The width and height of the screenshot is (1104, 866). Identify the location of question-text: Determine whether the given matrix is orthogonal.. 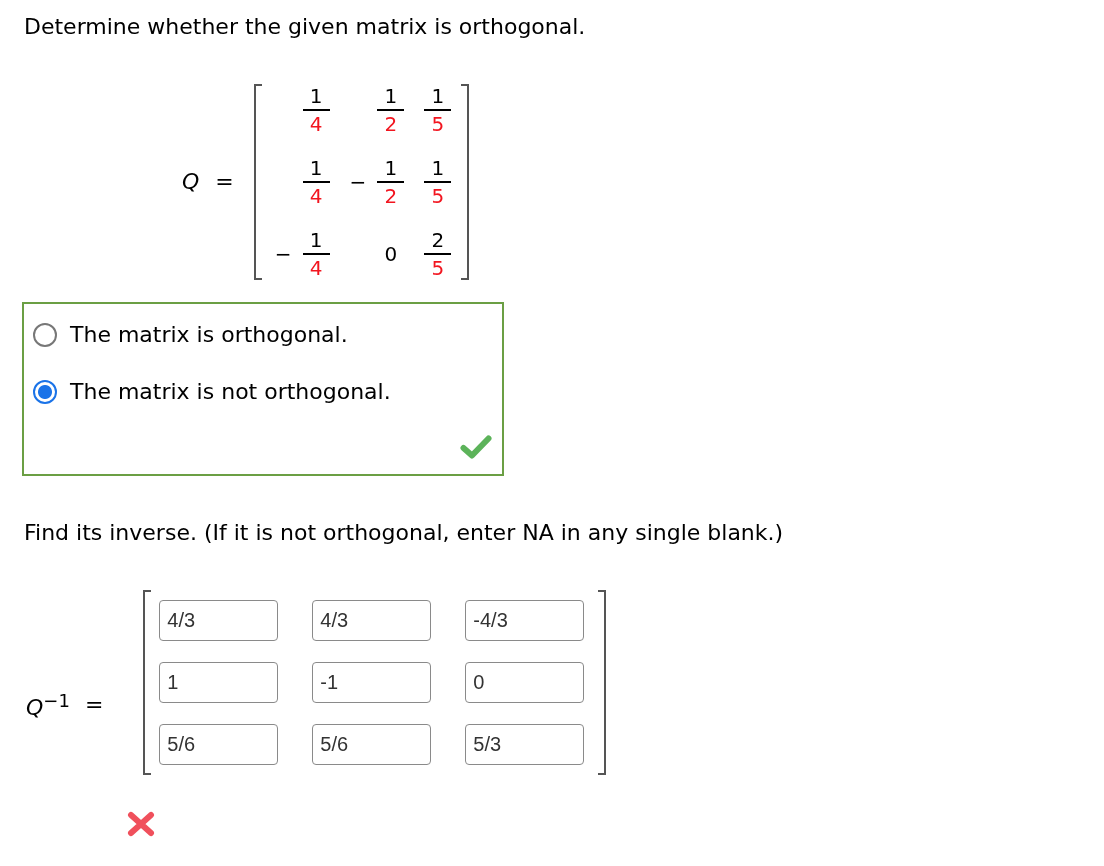
(305, 27).